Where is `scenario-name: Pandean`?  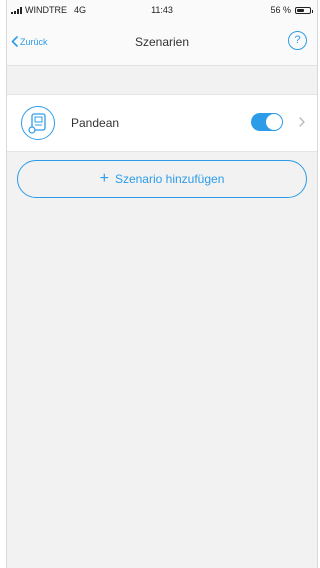 scenario-name: Pandean is located at coordinates (95, 123).